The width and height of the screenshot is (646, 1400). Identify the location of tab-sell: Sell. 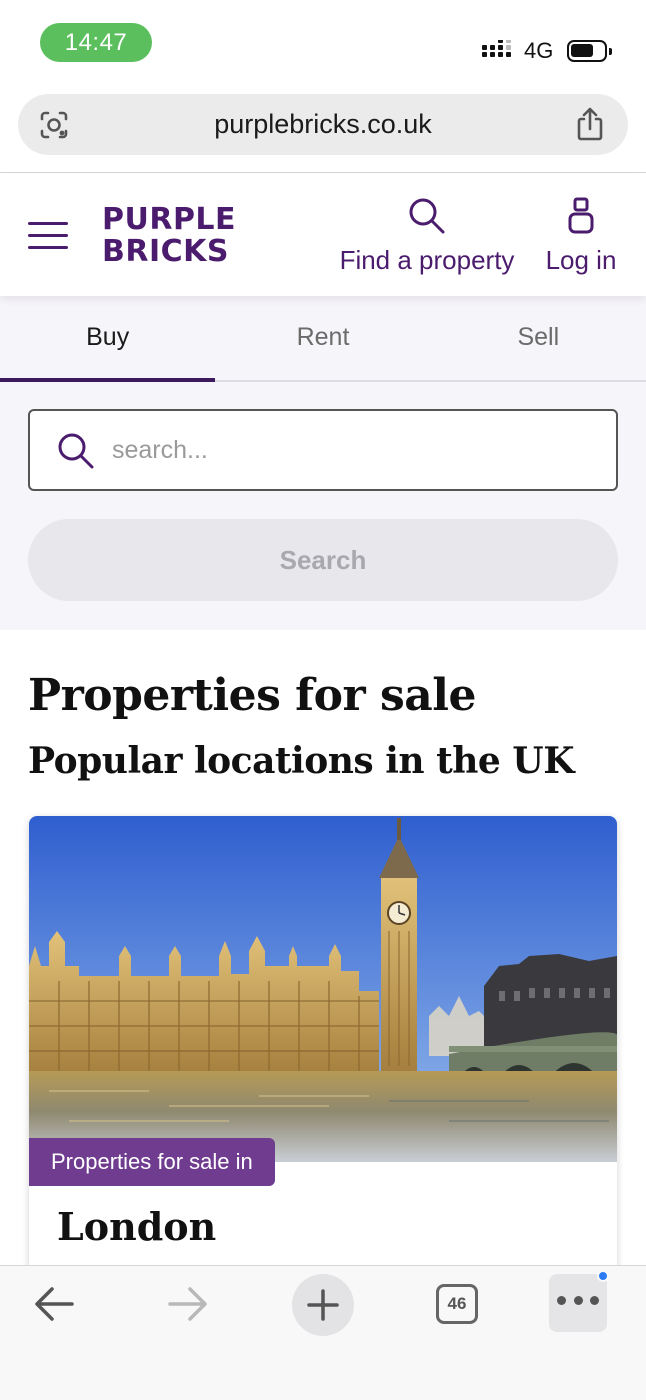
(538, 338).